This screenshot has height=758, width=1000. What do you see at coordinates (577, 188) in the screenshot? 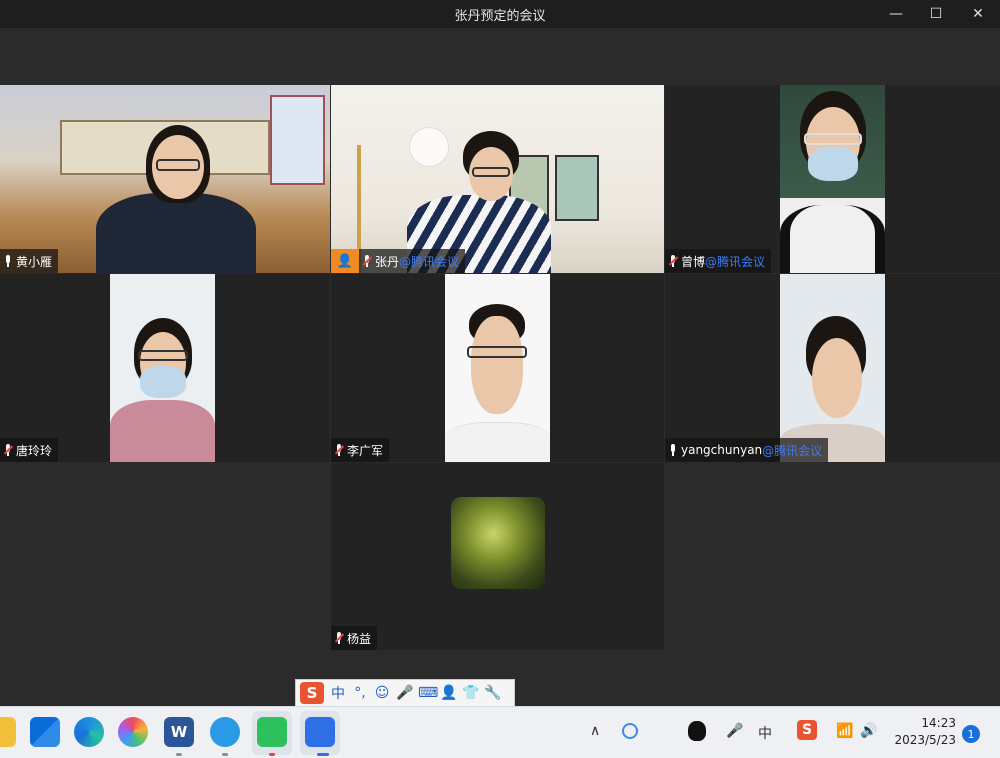
I see `wall-painting` at bounding box center [577, 188].